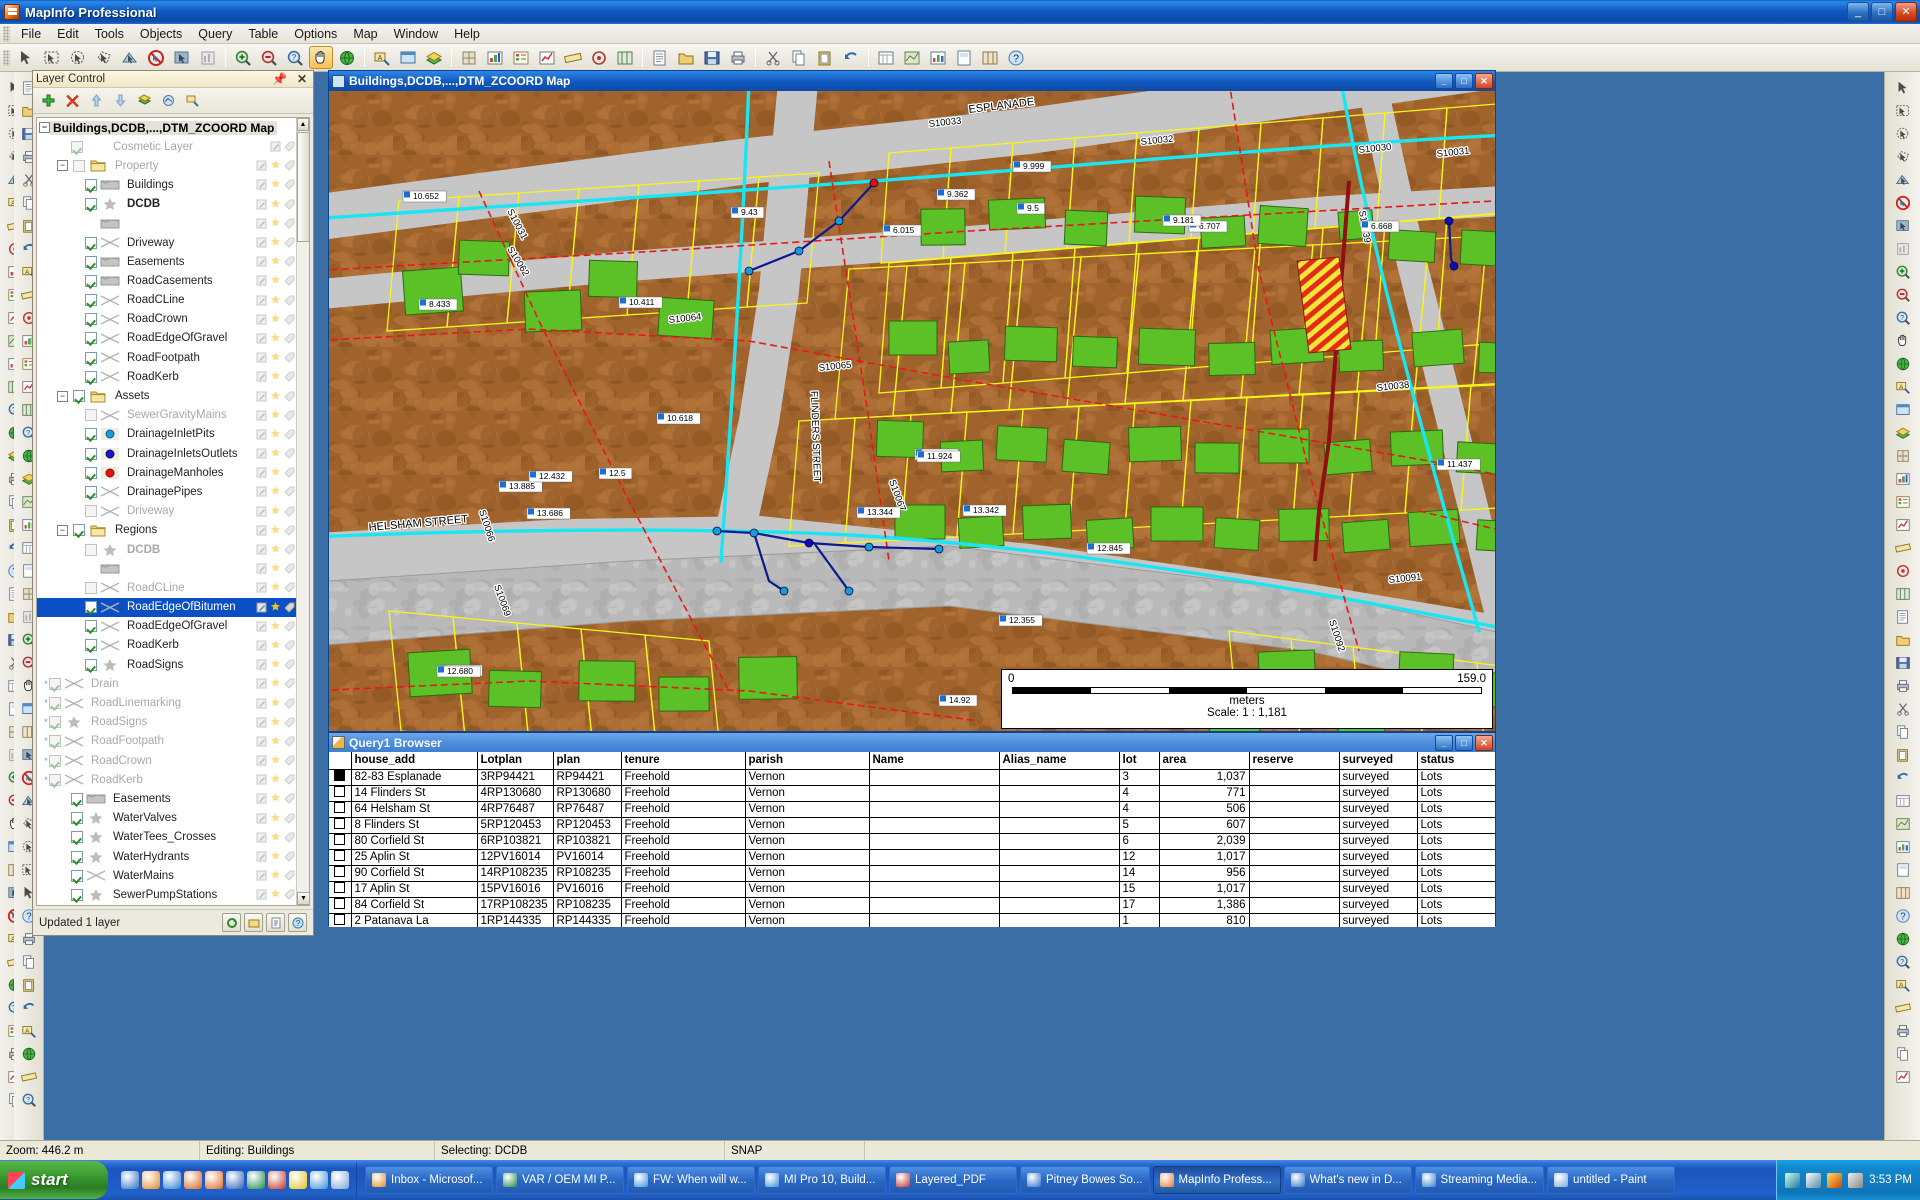 The width and height of the screenshot is (1920, 1200). What do you see at coordinates (1903, 364) in the screenshot?
I see `globe-icon` at bounding box center [1903, 364].